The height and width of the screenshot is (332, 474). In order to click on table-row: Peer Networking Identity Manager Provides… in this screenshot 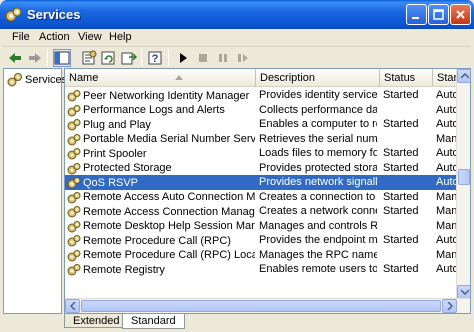, I will do `click(265, 95)`.